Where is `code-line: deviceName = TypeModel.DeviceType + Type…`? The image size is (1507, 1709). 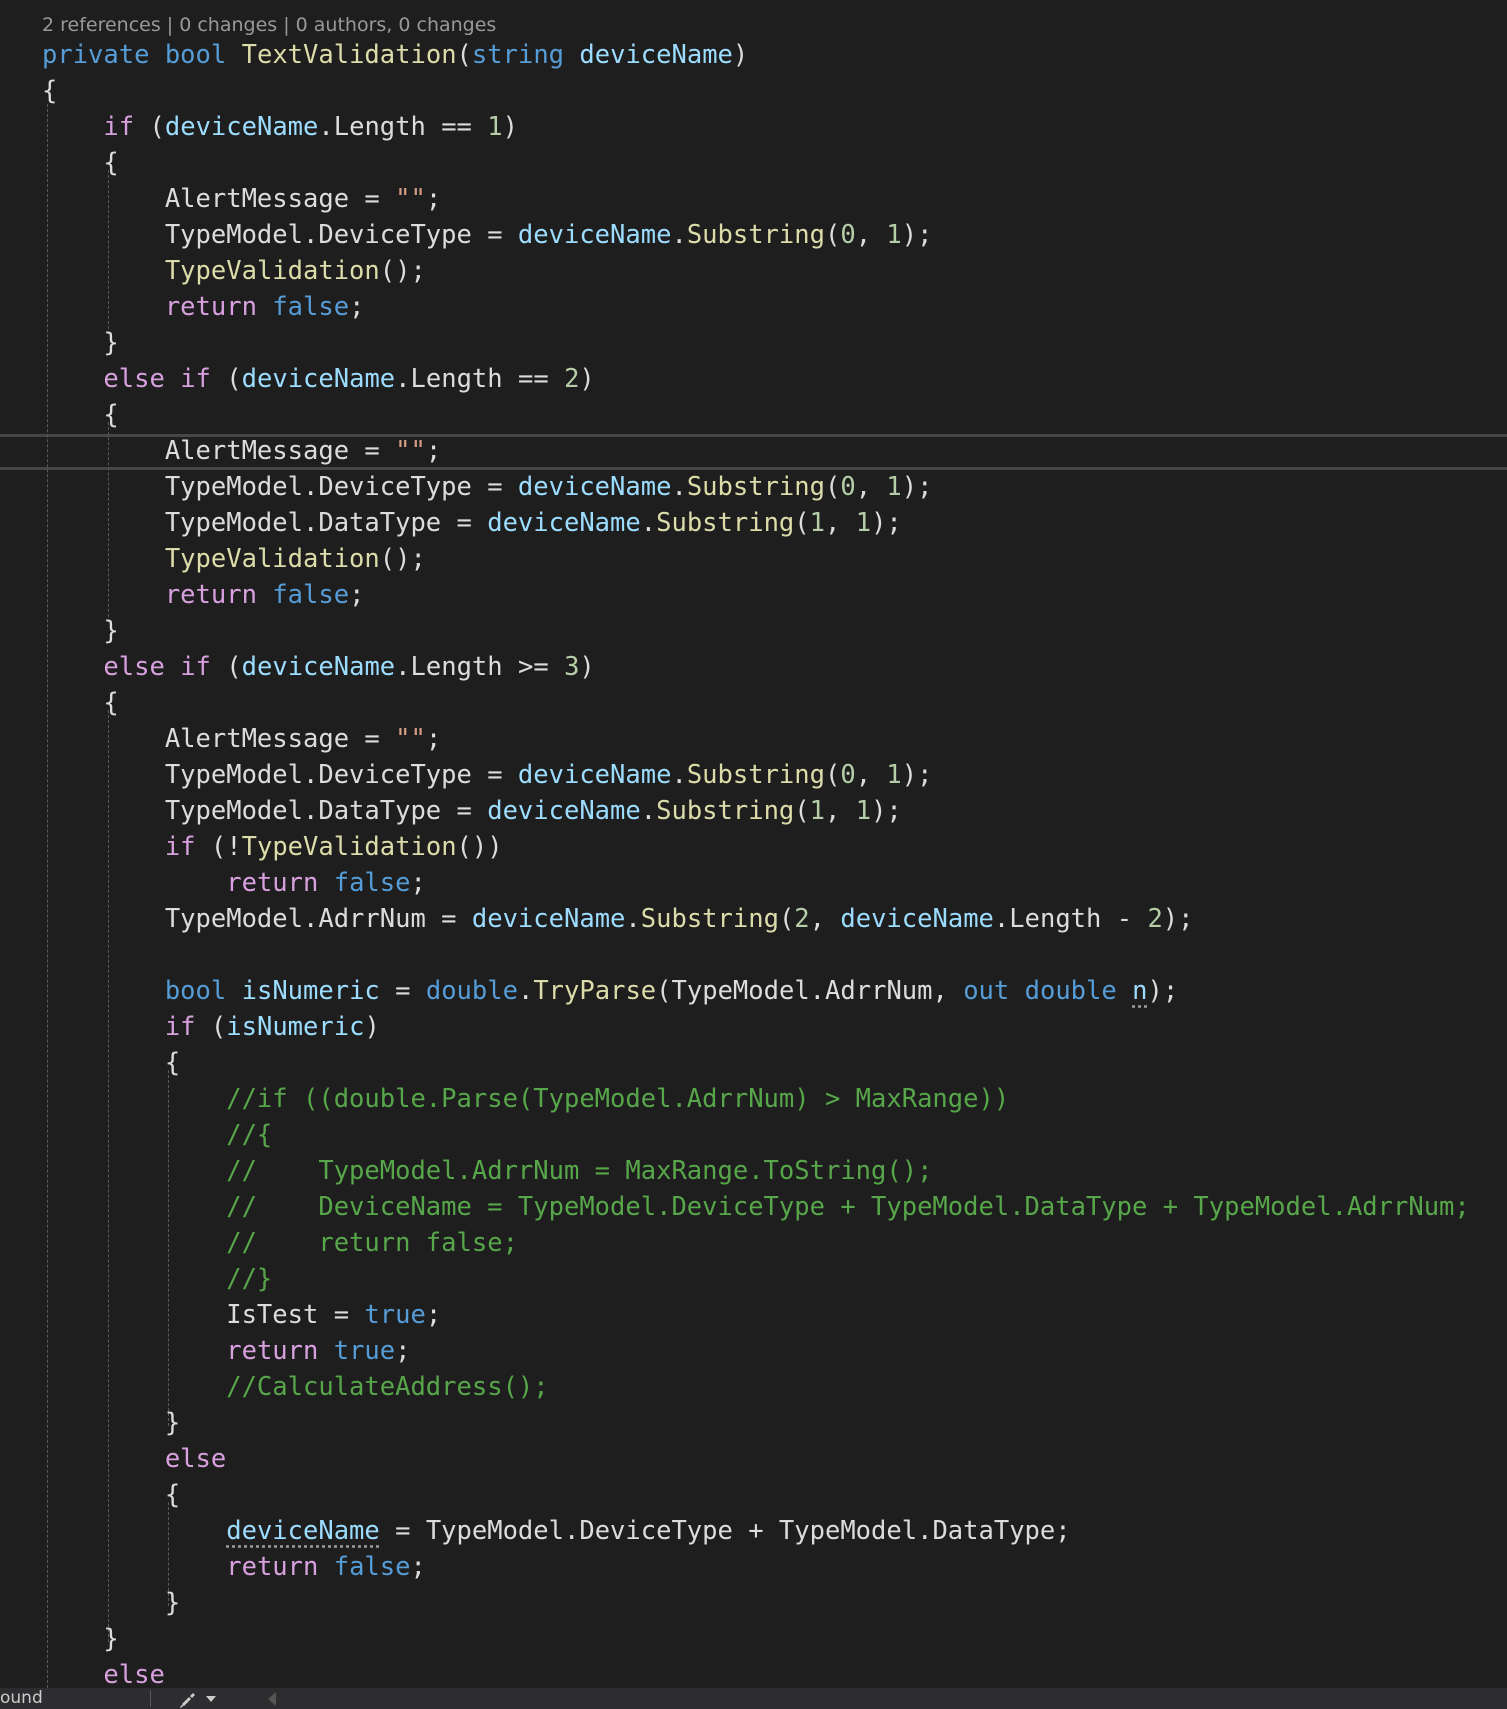 code-line: deviceName = TypeModel.DeviceType + Type… is located at coordinates (556, 1531).